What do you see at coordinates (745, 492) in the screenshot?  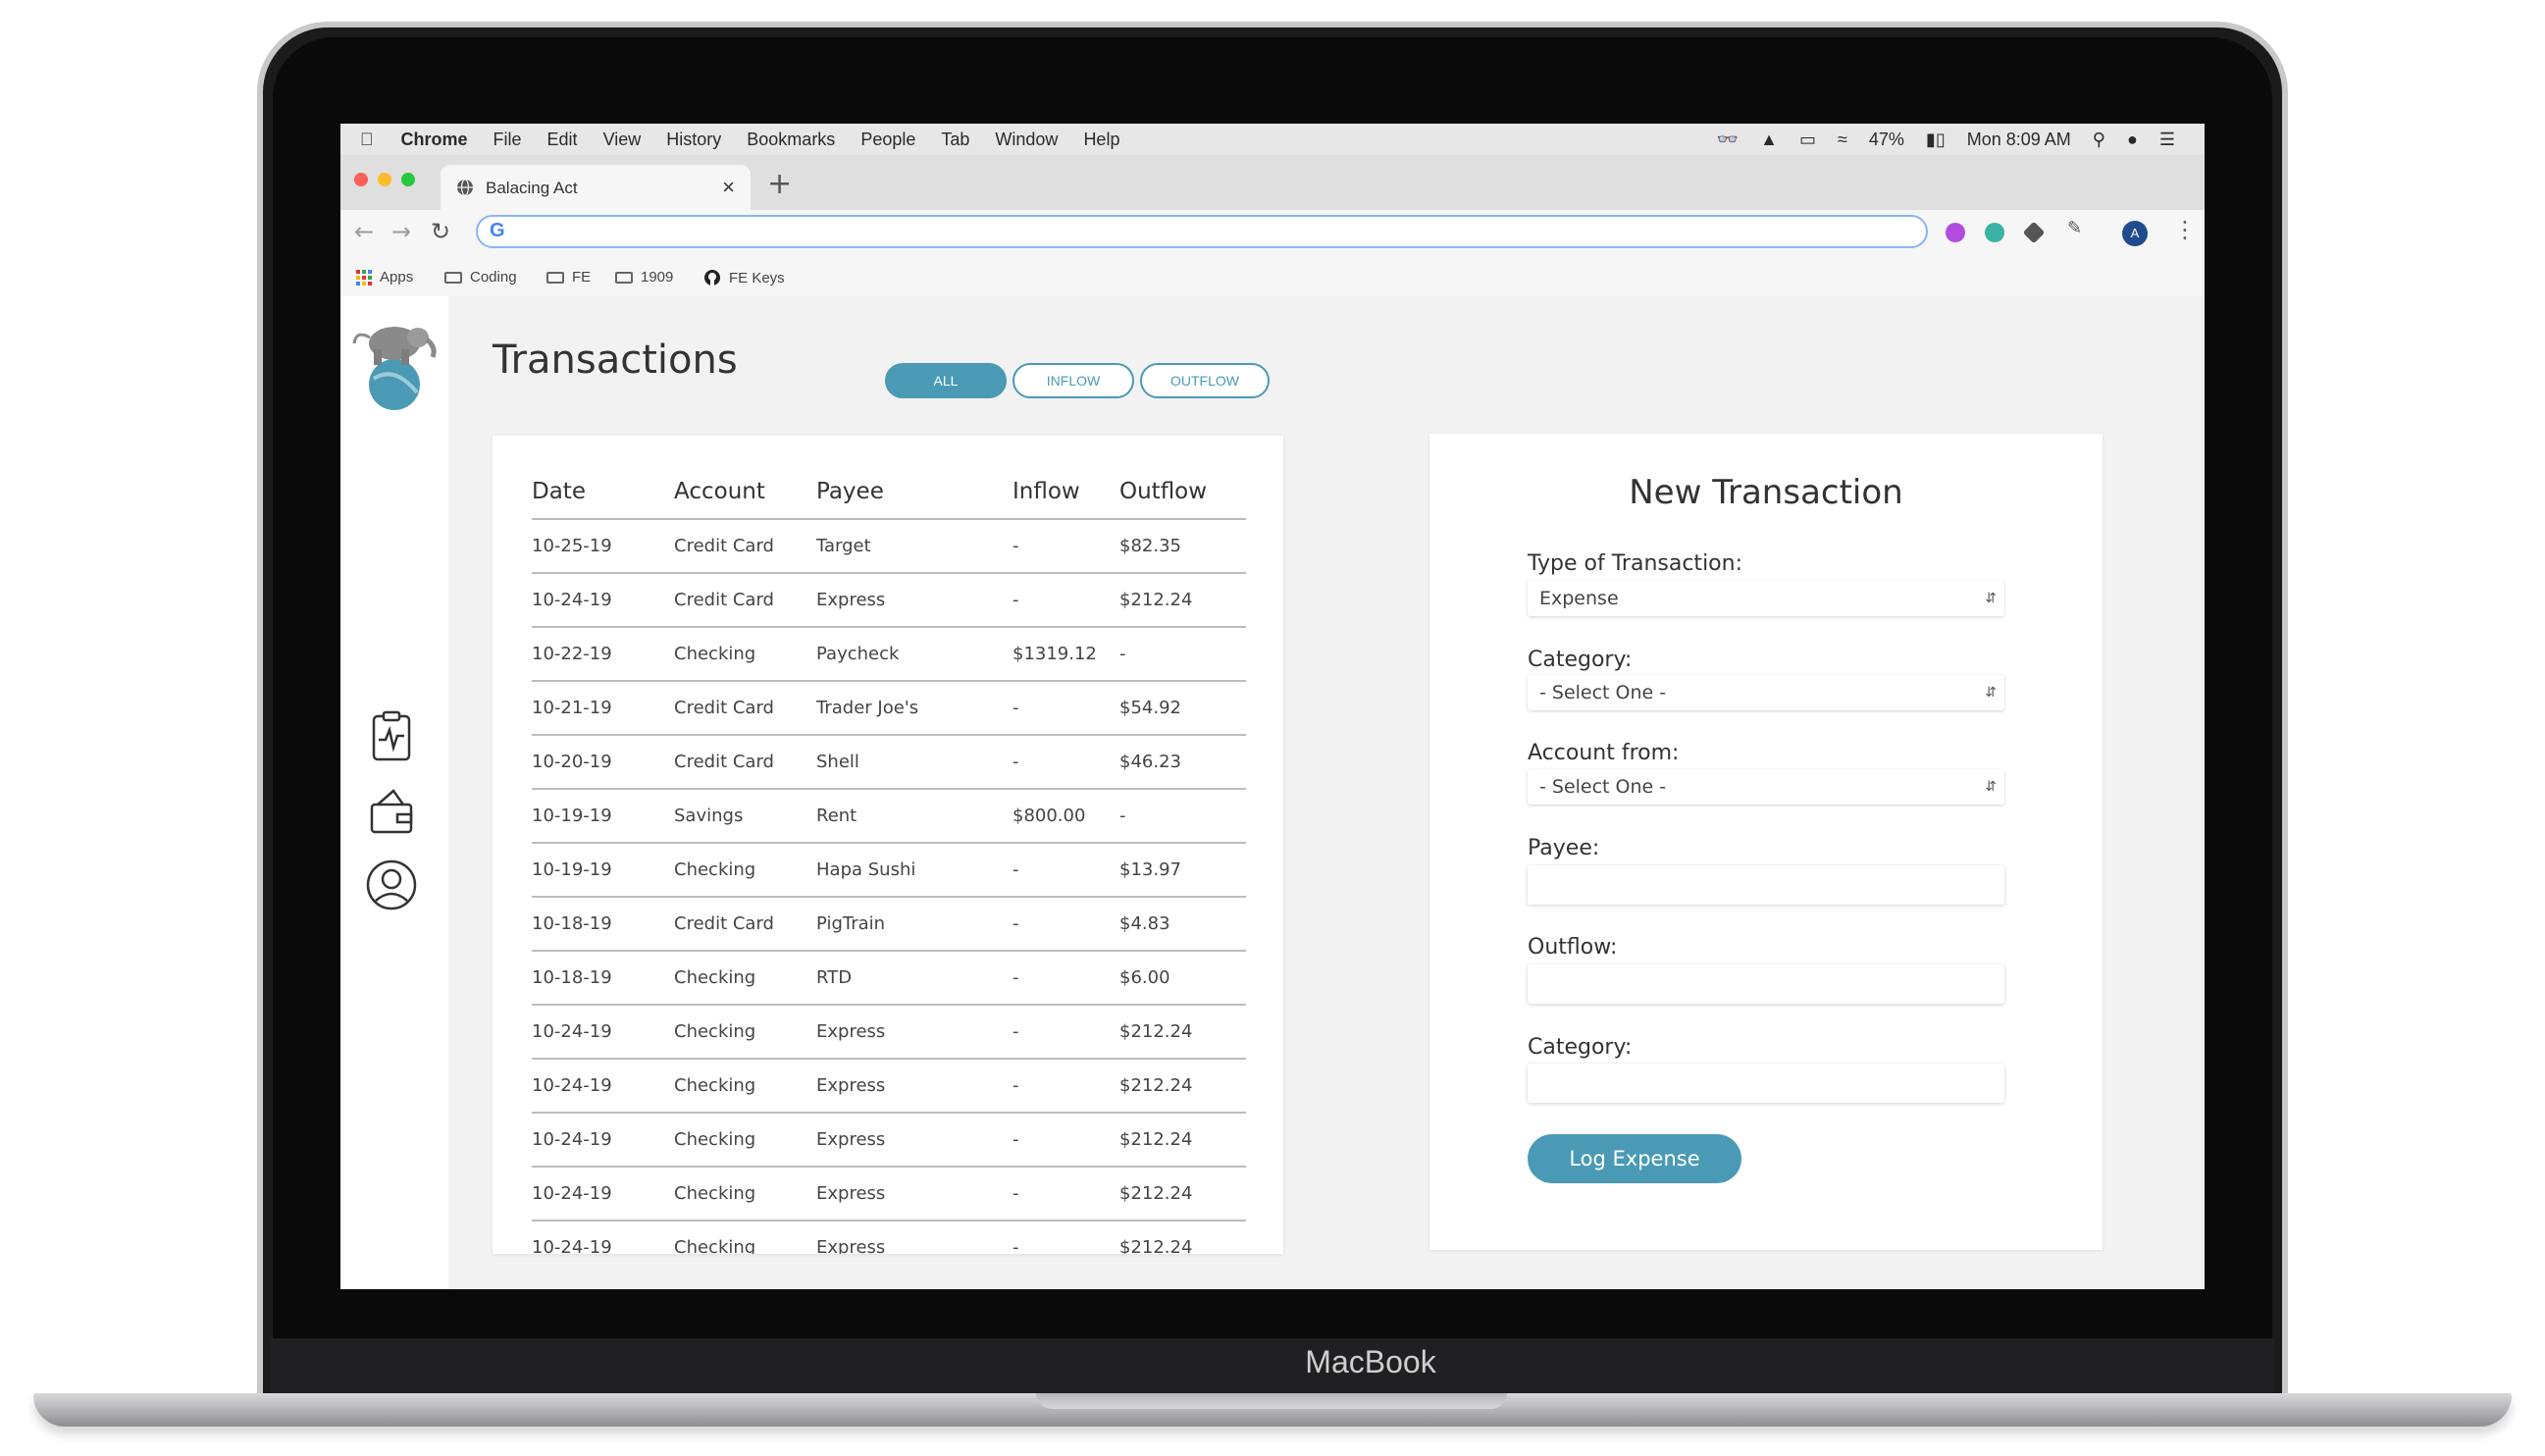 I see `header-account: Account` at bounding box center [745, 492].